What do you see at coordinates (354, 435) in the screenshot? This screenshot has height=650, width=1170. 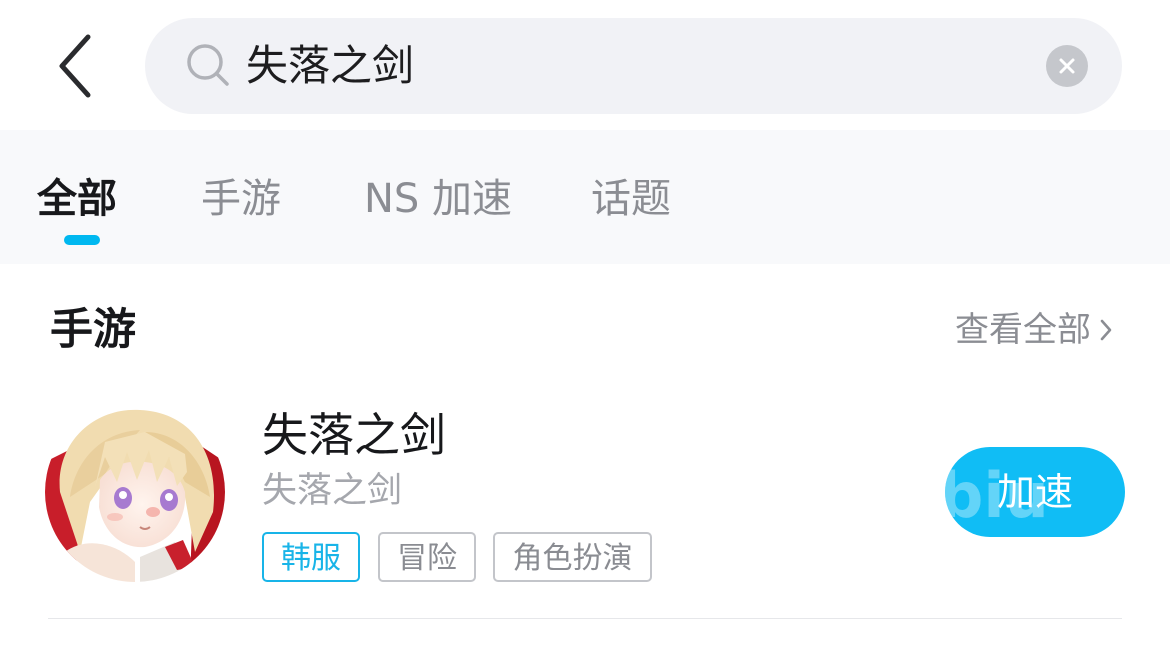 I see `game-title: 失落之剑` at bounding box center [354, 435].